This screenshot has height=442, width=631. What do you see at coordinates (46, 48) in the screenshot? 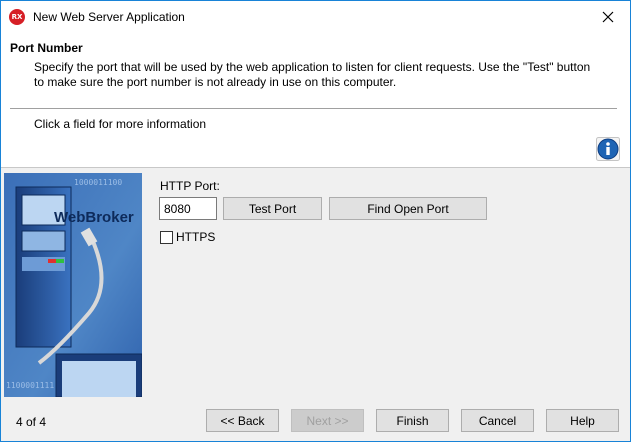
I see `page-title: Port Number` at bounding box center [46, 48].